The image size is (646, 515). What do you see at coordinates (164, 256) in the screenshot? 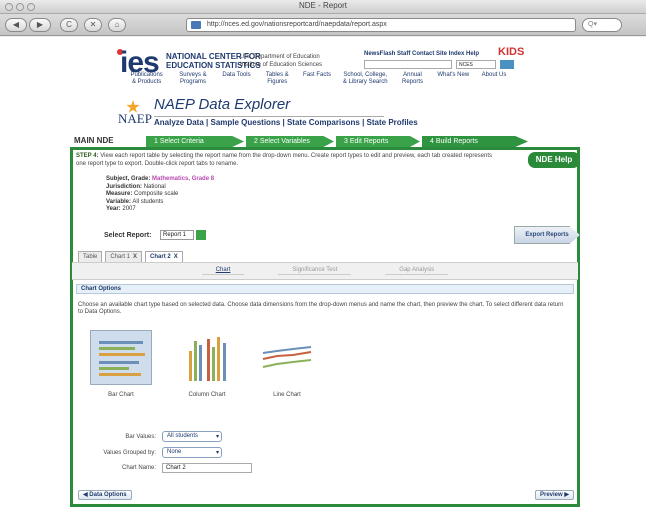
I see `tab-chart-2: Chart 2X` at bounding box center [164, 256].